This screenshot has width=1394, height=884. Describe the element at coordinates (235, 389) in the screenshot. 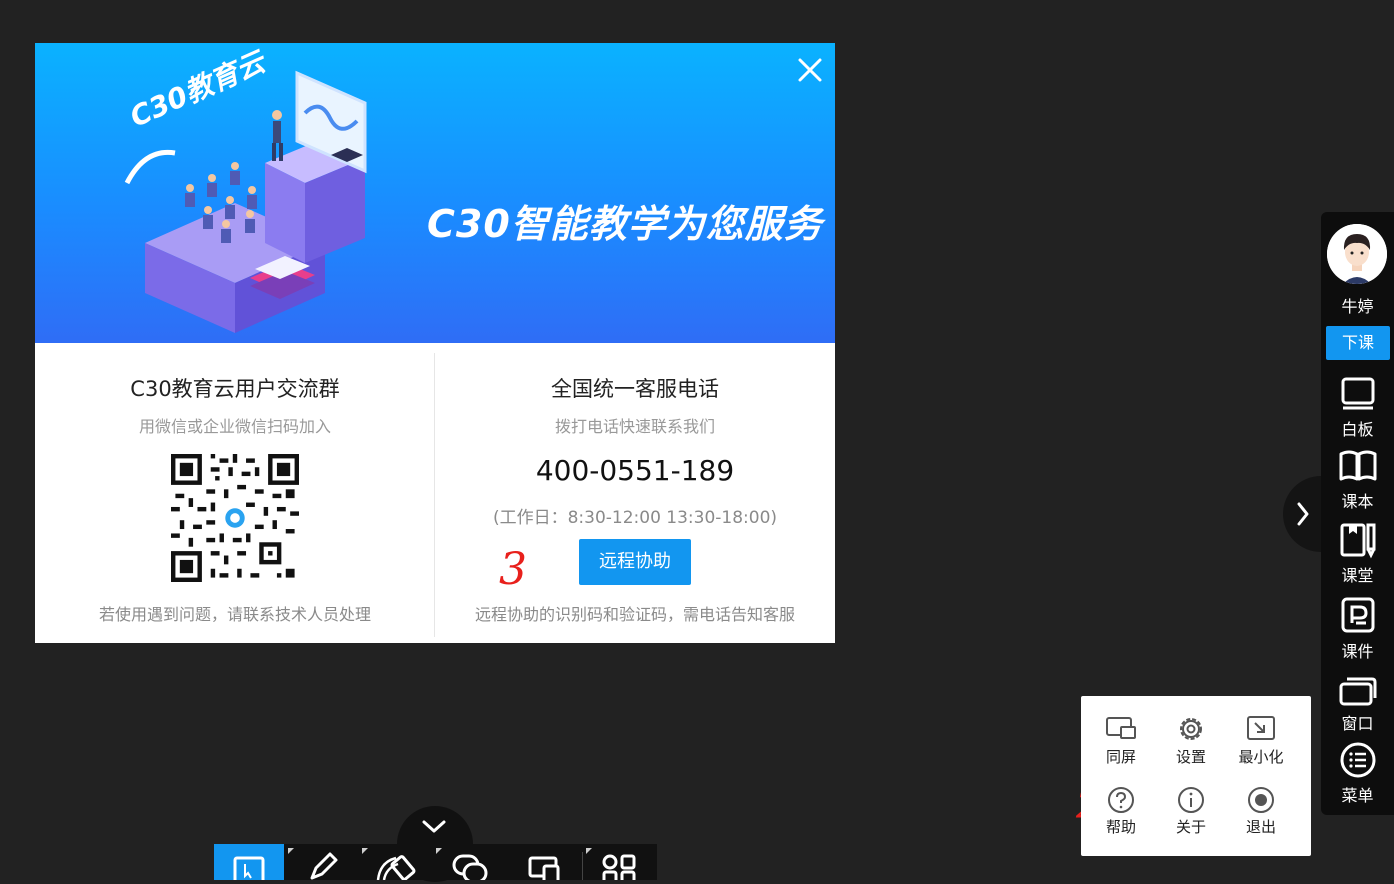

I see `user-group-title: C30教育云用户交流群` at that location.